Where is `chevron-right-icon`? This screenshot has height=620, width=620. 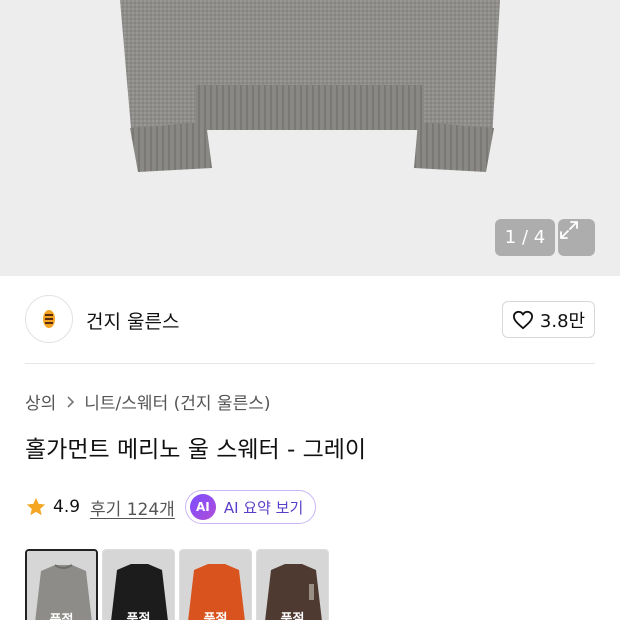 chevron-right-icon is located at coordinates (70, 402).